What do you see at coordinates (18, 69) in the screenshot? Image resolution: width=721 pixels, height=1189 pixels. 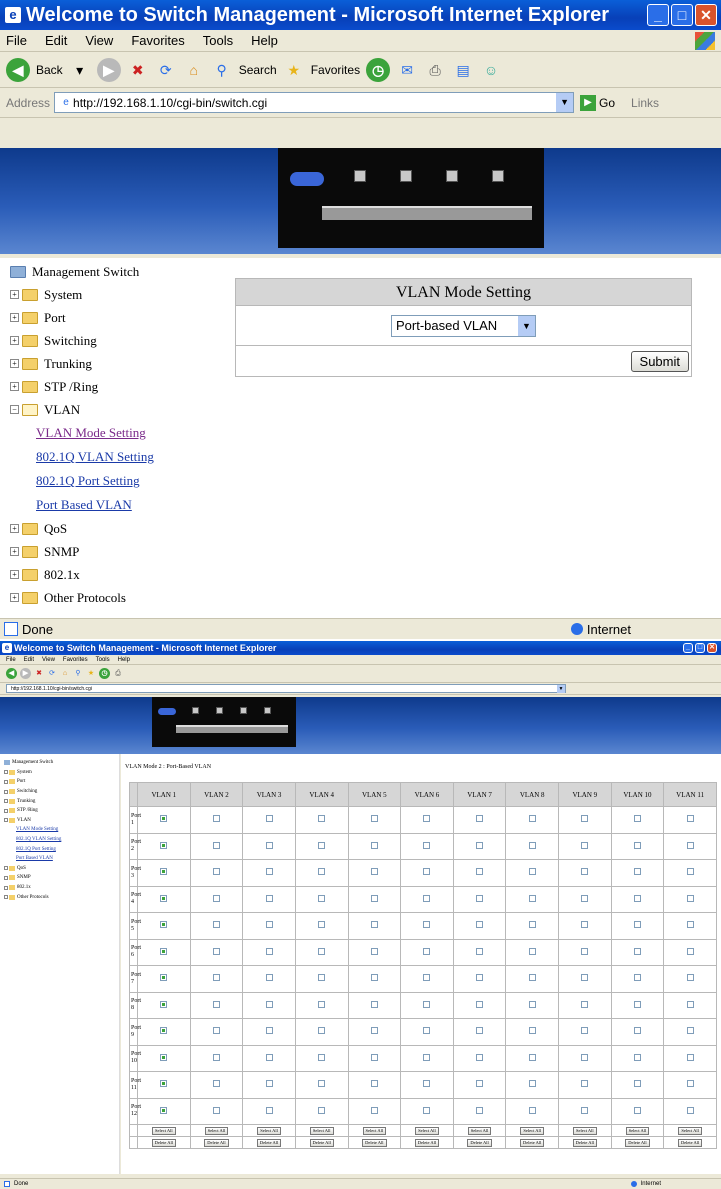 I see `back-arrow-icon: ◀` at bounding box center [18, 69].